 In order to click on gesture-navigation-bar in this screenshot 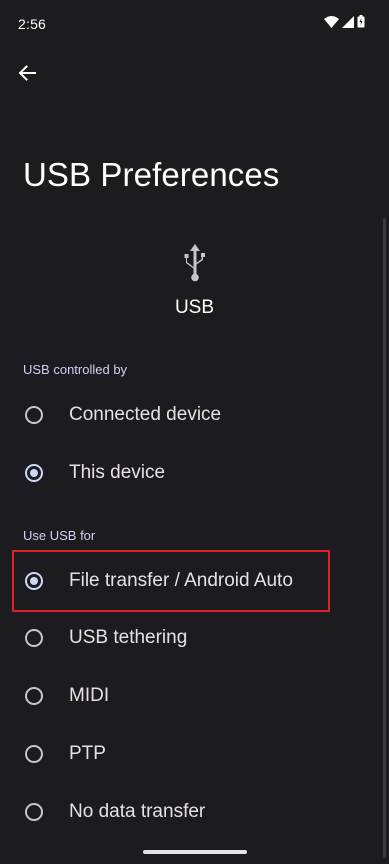, I will do `click(195, 852)`.